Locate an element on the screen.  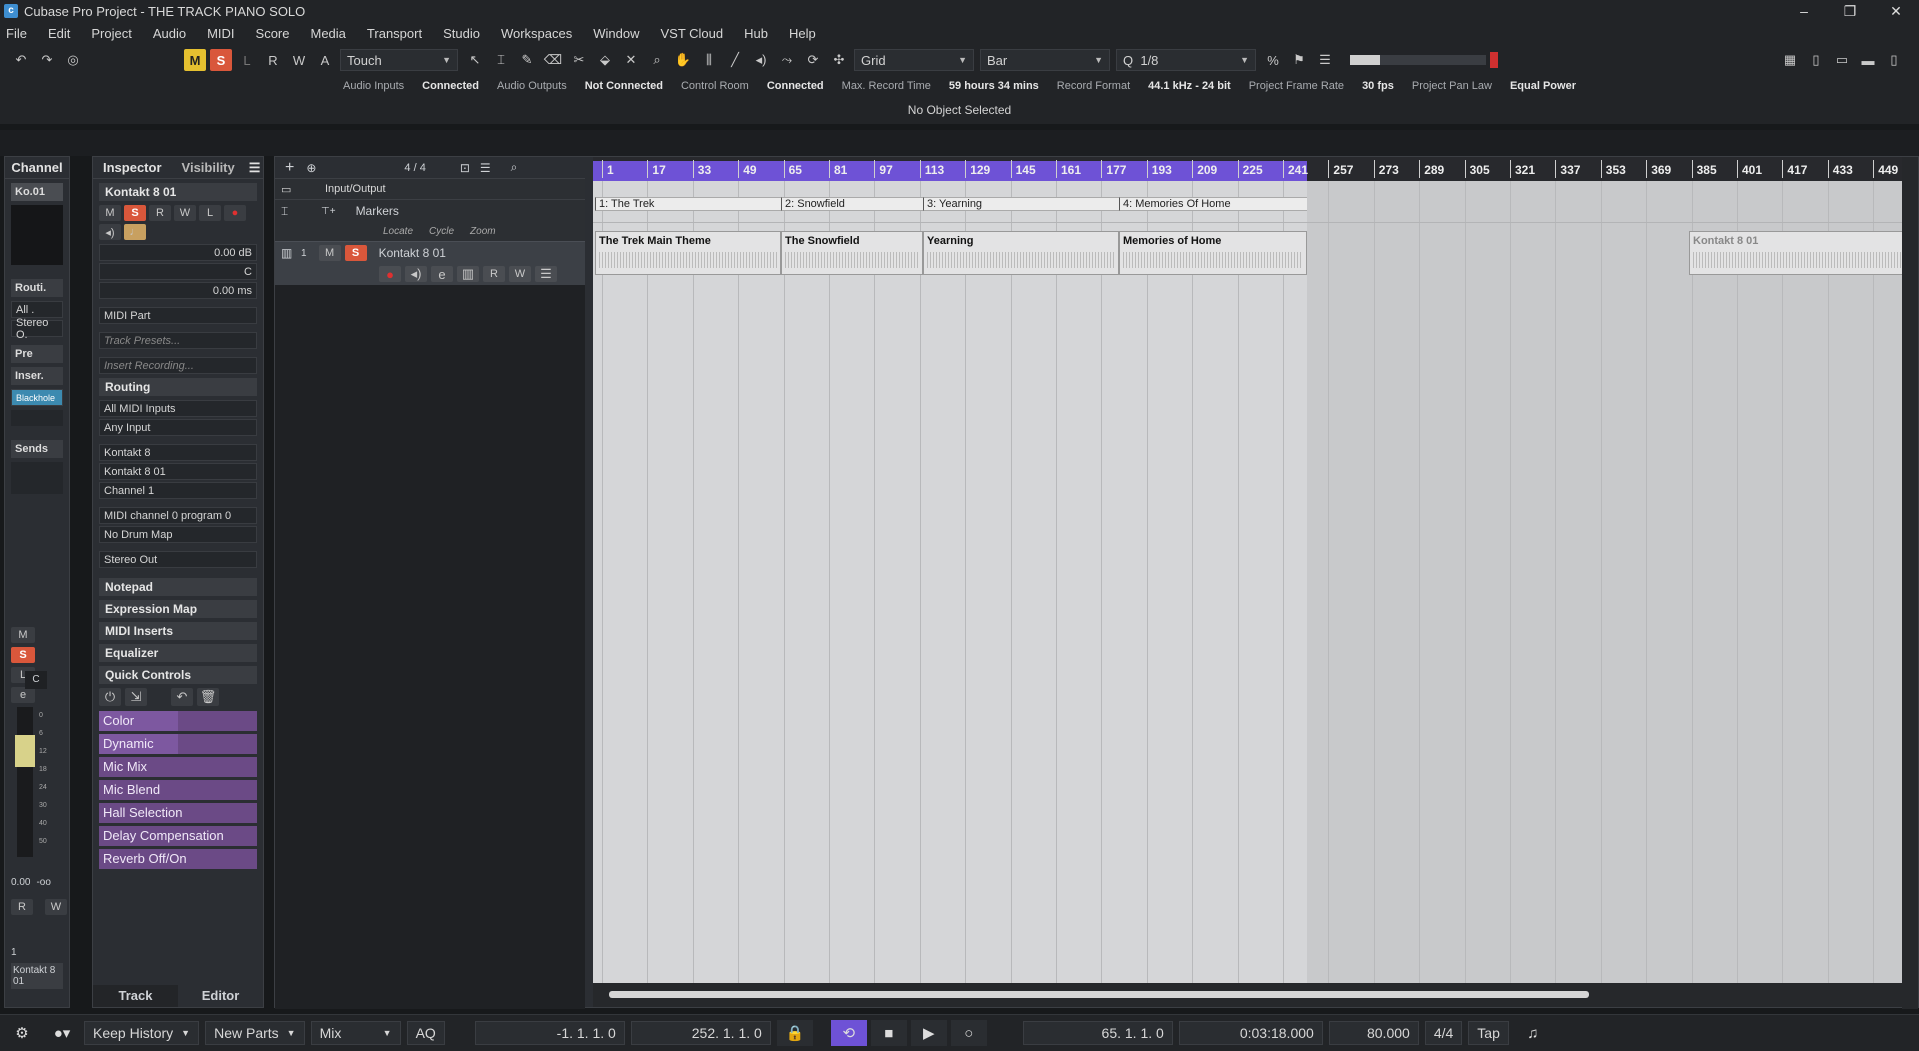
grid-type-dropdown: Bar ▼ is located at coordinates (1045, 60).